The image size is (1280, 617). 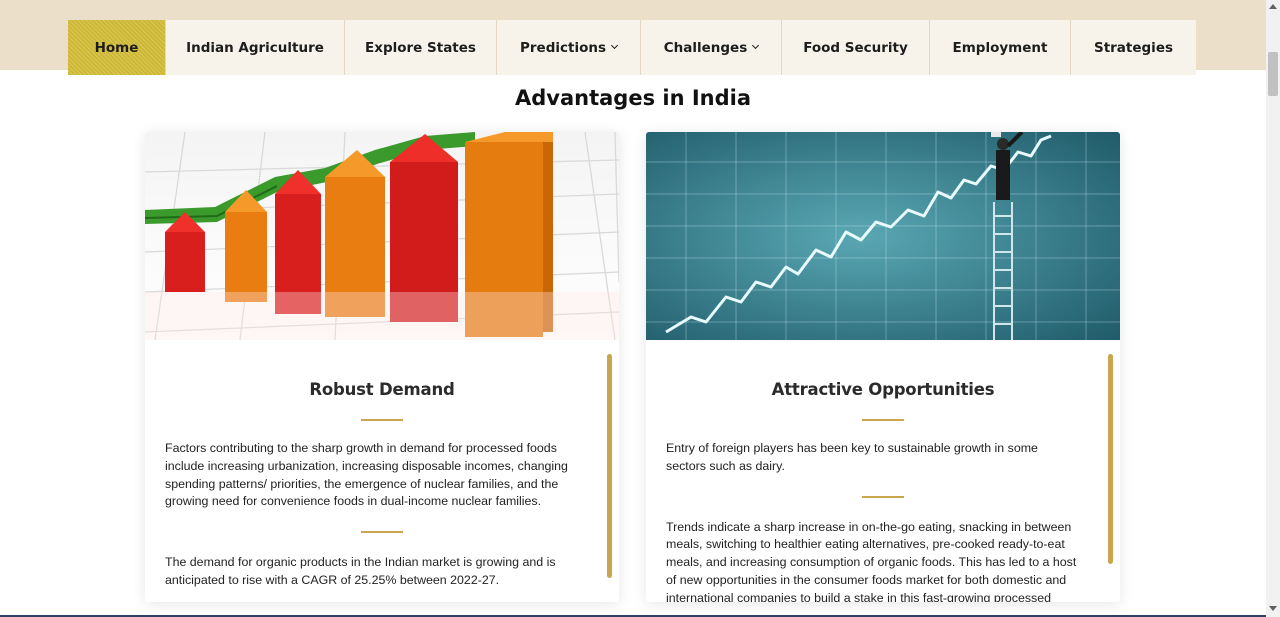 I want to click on nav-explore-states-label: Explore States, so click(x=420, y=47).